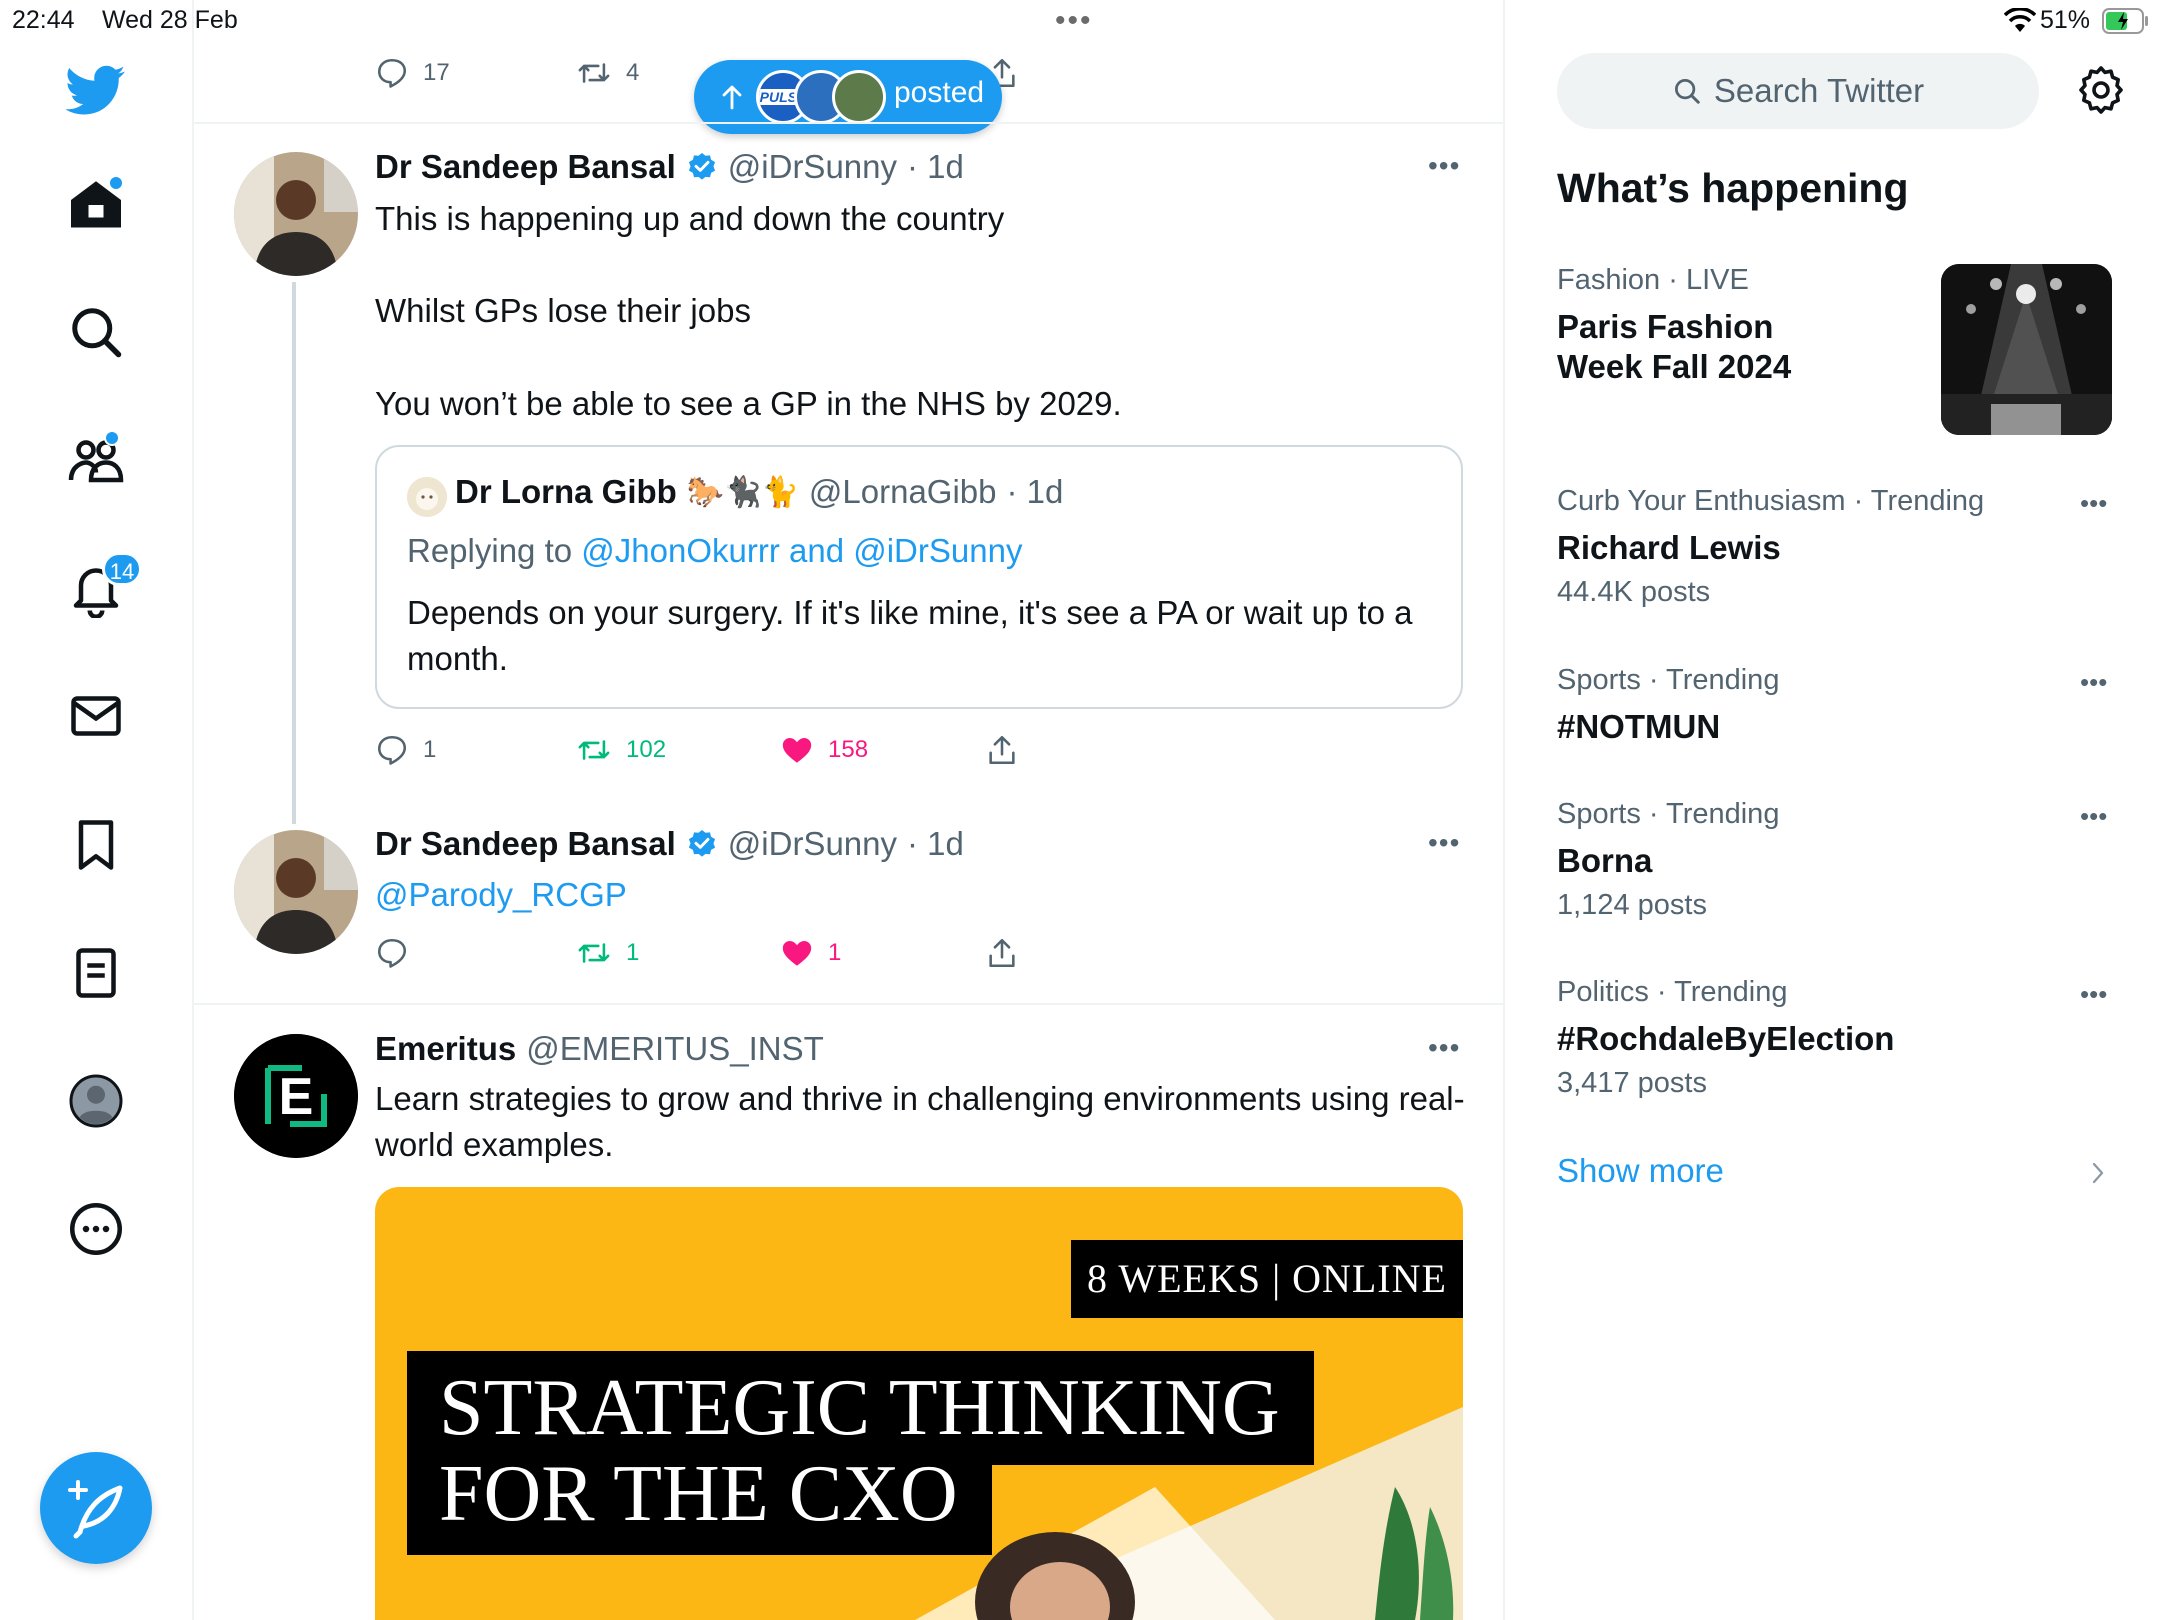 The image size is (2160, 1620). I want to click on quote-author-handle: @LornaGibb, so click(902, 491).